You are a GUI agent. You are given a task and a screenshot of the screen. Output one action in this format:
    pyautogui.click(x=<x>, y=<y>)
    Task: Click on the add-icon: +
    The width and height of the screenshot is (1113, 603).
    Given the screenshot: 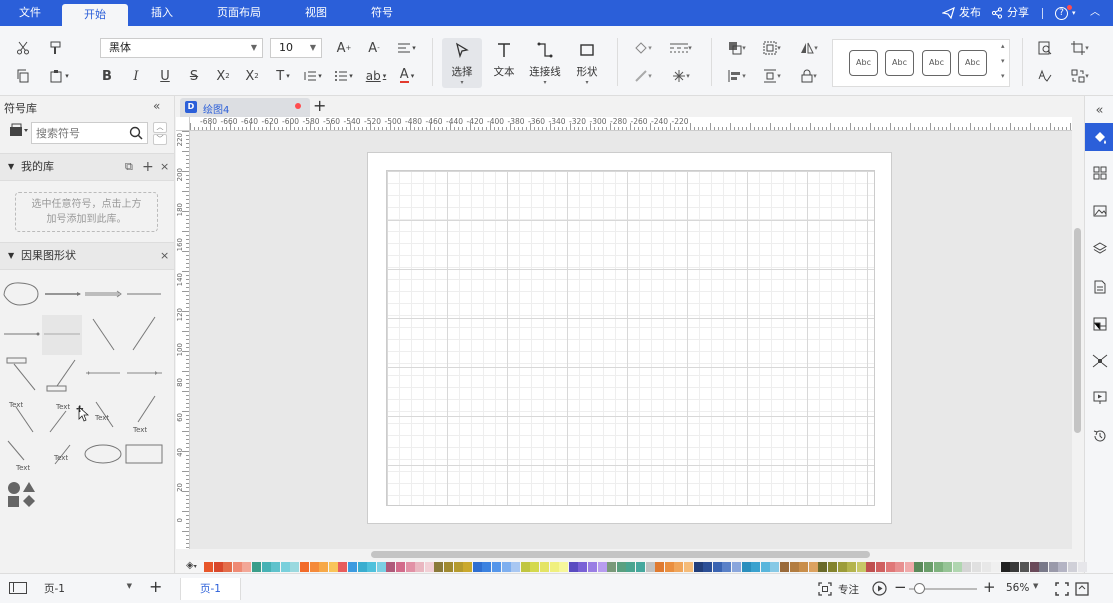 What is the action you would take?
    pyautogui.click(x=148, y=167)
    